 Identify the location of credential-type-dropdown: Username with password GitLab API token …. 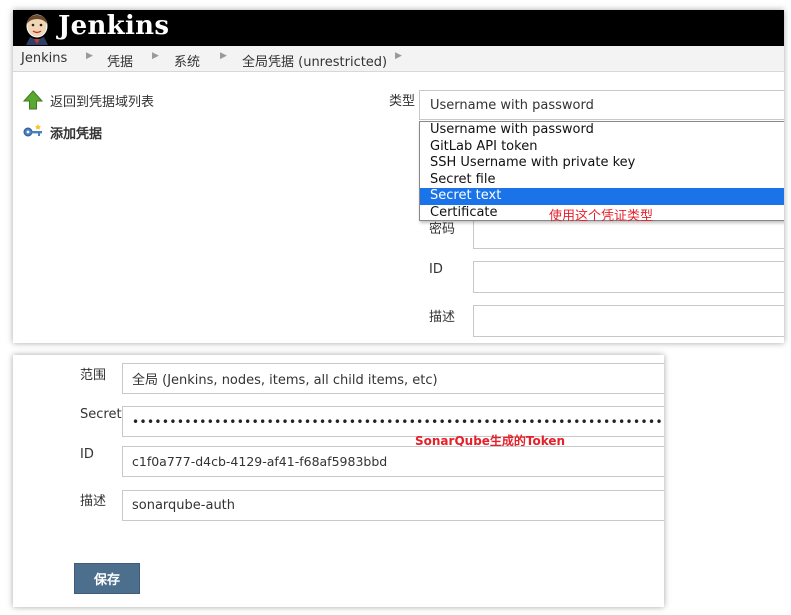
(601, 172).